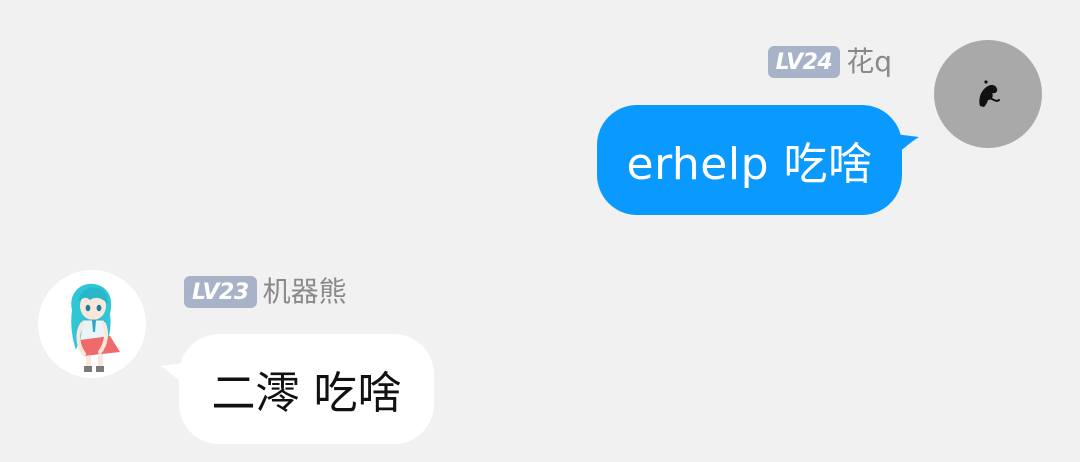  I want to click on outgoing-message-header: LV24 花q, so click(829, 62).